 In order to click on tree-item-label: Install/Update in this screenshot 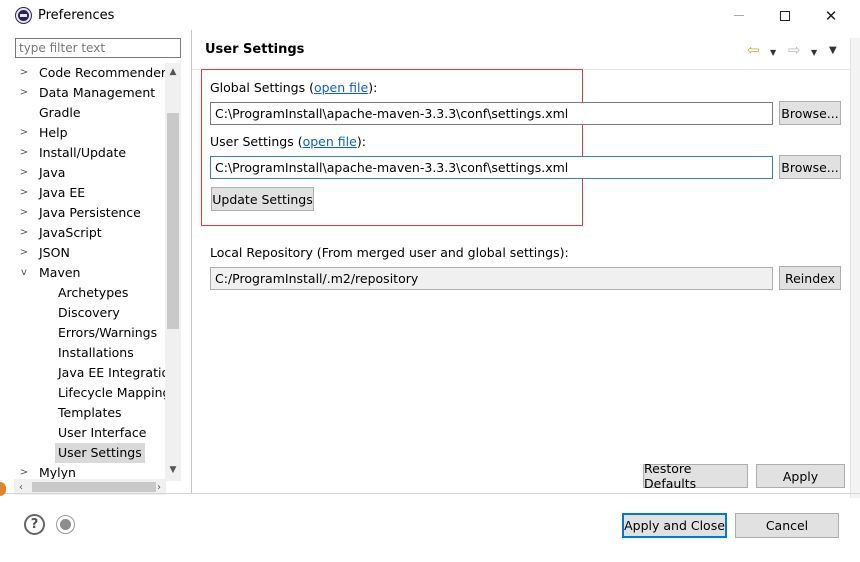, I will do `click(83, 152)`.